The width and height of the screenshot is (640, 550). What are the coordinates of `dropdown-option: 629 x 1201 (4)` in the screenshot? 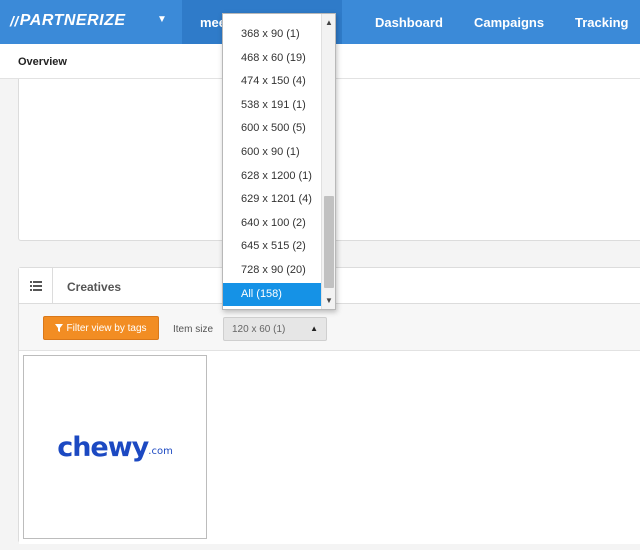 It's located at (272, 200).